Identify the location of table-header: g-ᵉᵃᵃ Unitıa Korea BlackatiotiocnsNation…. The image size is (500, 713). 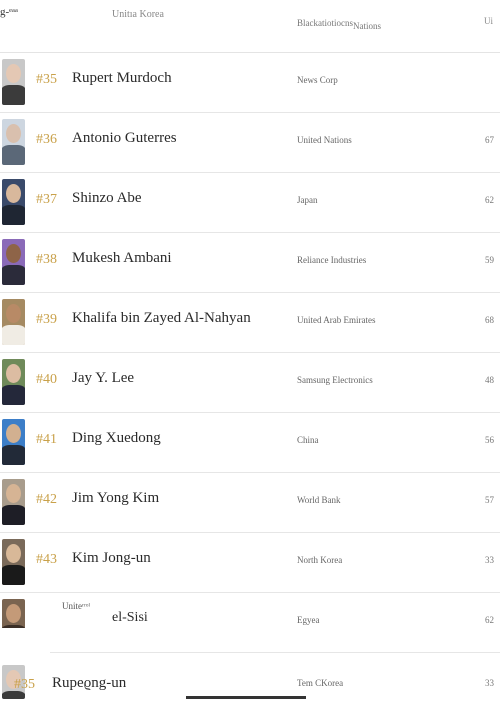
(250, 26).